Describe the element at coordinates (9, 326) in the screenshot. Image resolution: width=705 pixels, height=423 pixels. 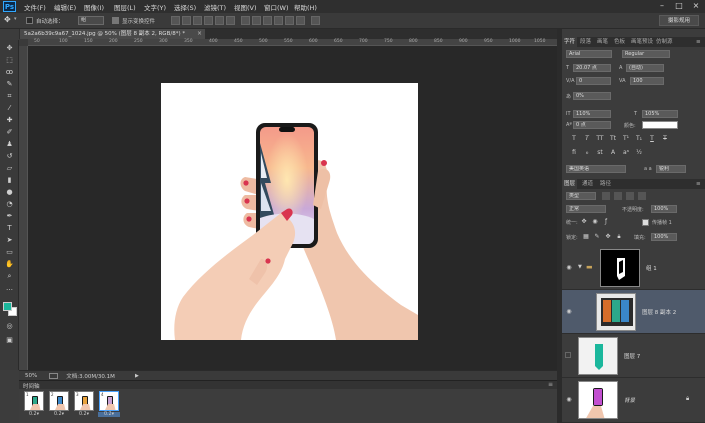
I see `quick-mask-icon: ◎` at that location.